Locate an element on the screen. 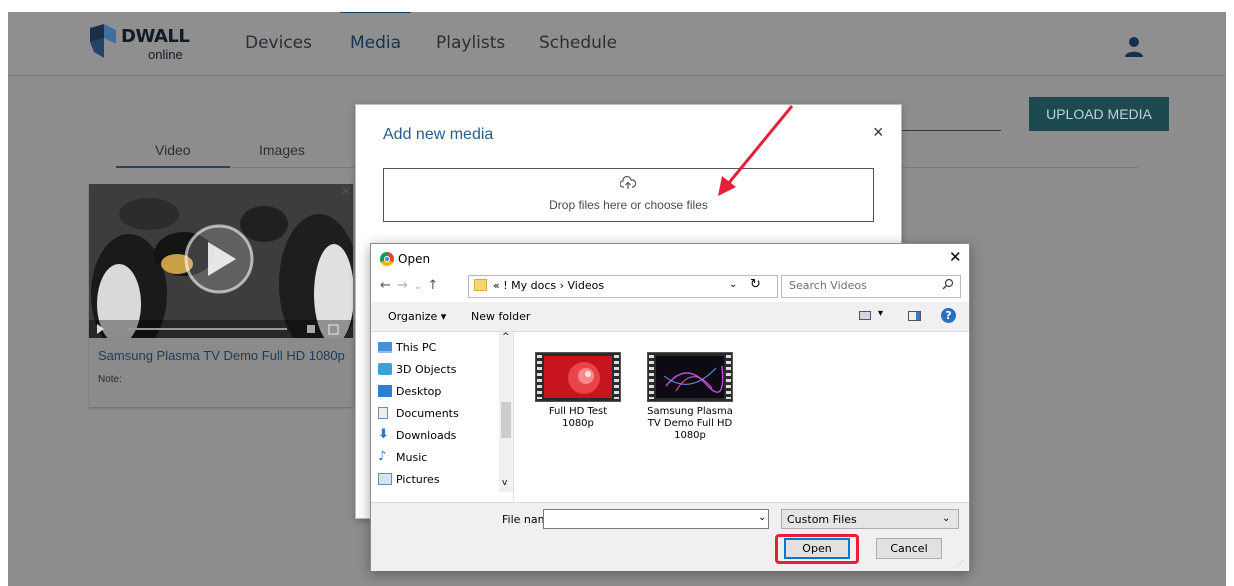 The height and width of the screenshot is (586, 1234). nav-item-this-pc: This PC is located at coordinates (407, 347).